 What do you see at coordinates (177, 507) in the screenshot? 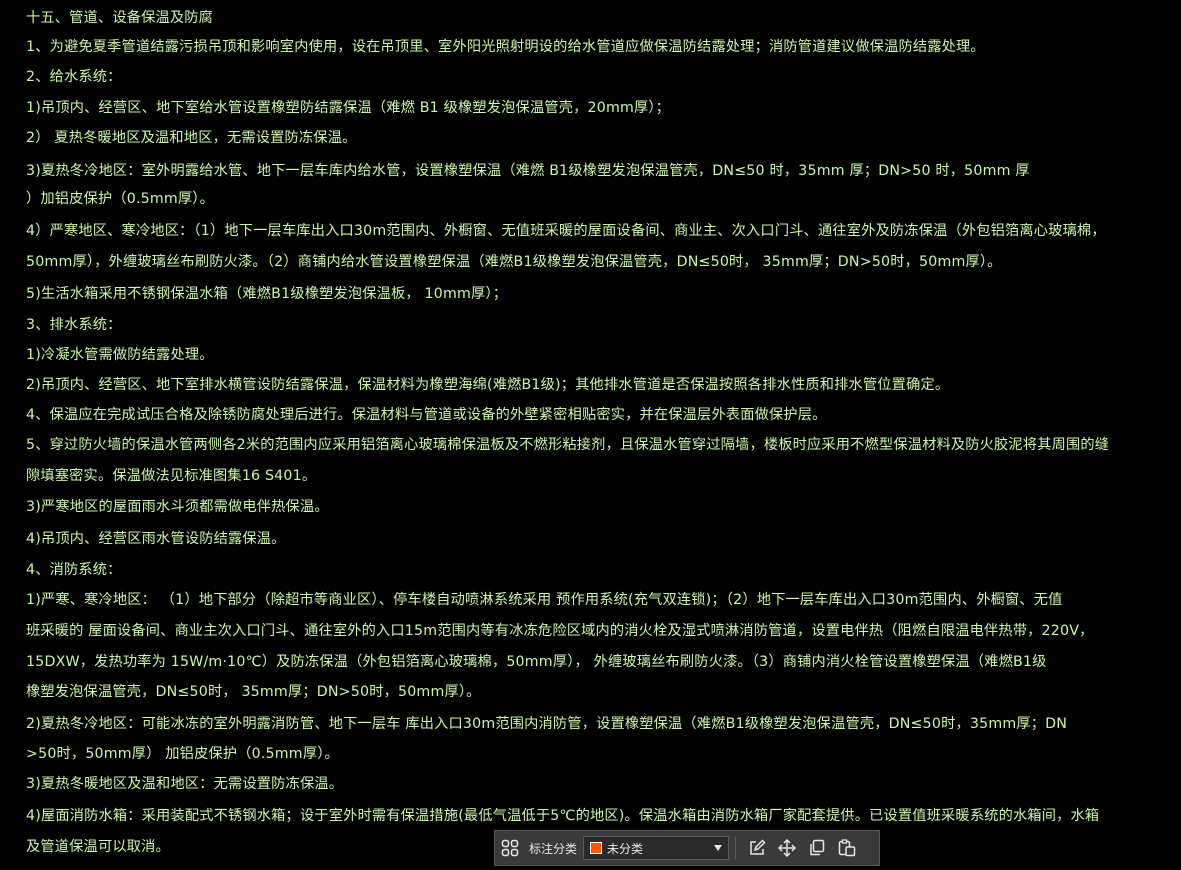
I see `text-line: 3)严寒地区的屋面雨水斗须都需做电伴热保温。` at bounding box center [177, 507].